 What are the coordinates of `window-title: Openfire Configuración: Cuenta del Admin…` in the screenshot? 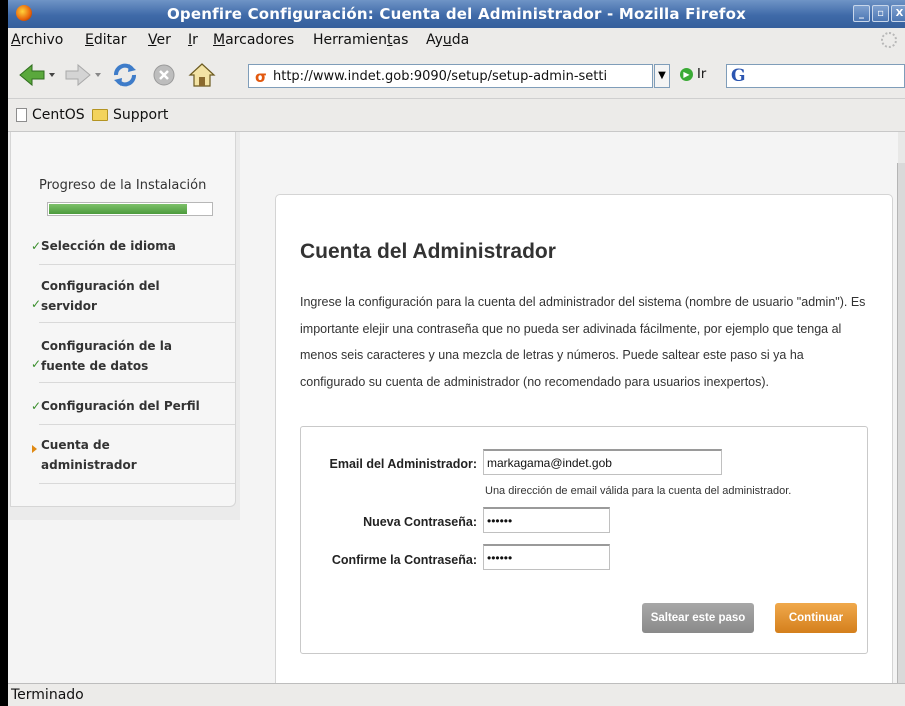 It's located at (456, 14).